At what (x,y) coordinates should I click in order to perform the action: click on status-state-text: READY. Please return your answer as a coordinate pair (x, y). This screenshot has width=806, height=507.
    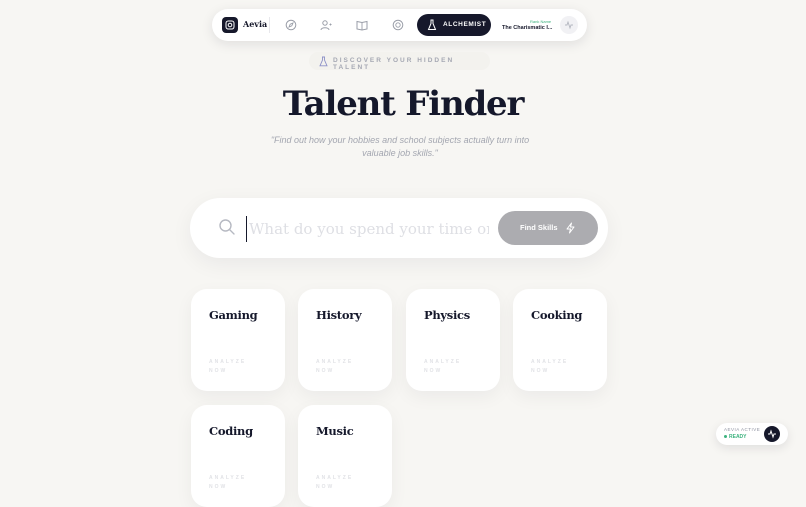
    Looking at the image, I should click on (738, 437).